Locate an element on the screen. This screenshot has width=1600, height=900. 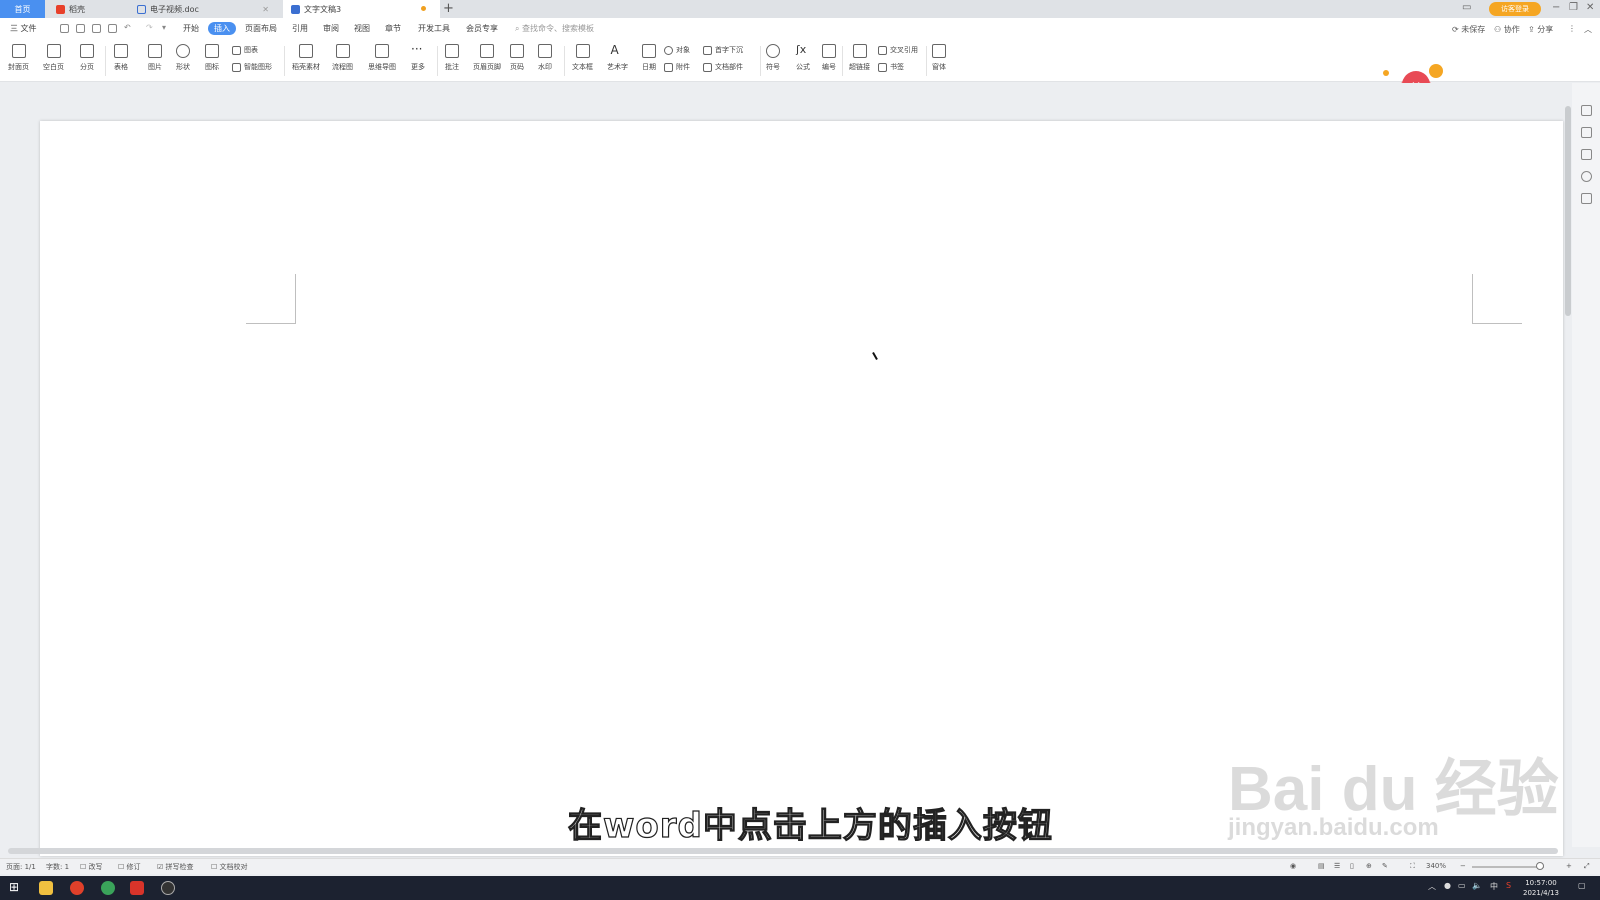
tab-close-icon: ✕ is located at coordinates (265, 9).